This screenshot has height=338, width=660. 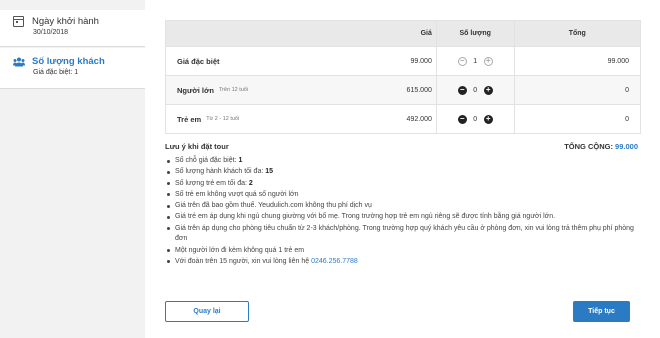 What do you see at coordinates (51, 32) in the screenshot?
I see `step-departure-value: 30/10/2018` at bounding box center [51, 32].